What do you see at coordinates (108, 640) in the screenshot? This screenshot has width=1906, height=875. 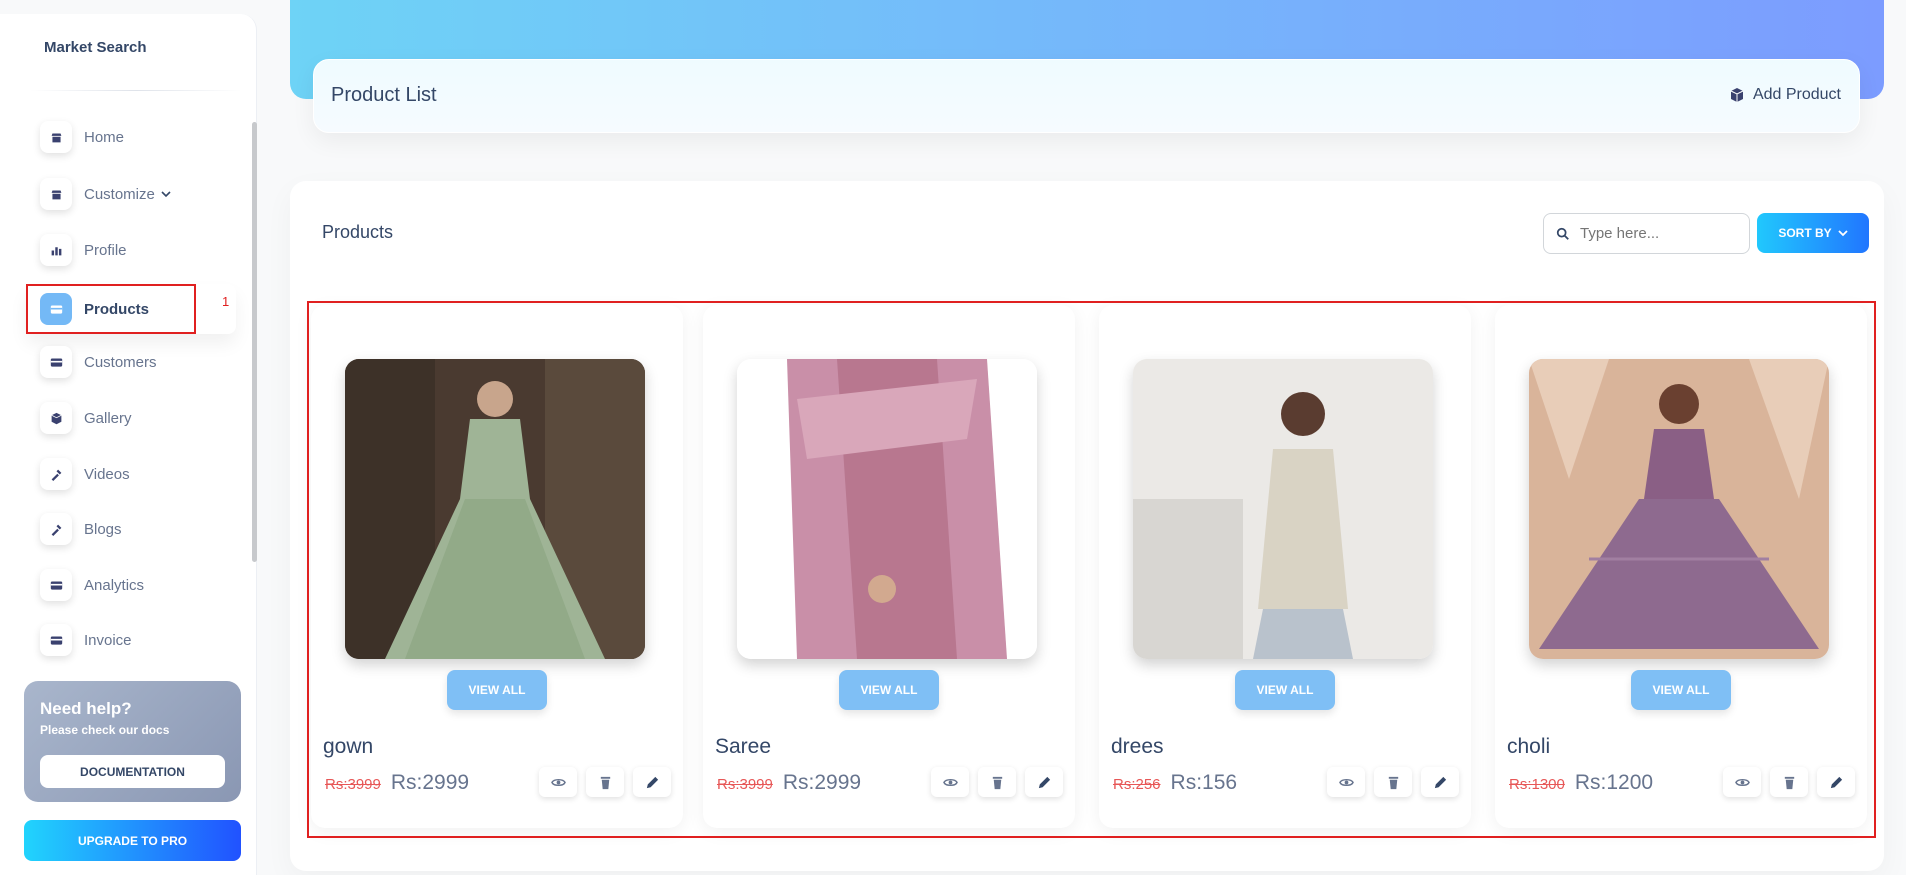 I see `sidebar-item-label: Invoice` at bounding box center [108, 640].